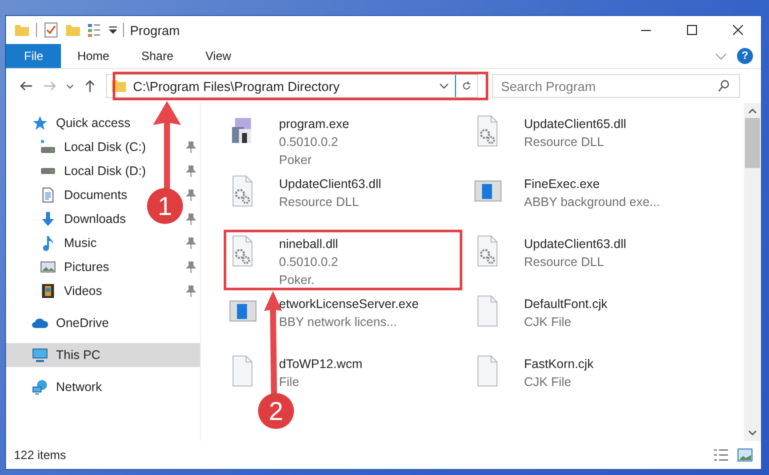  What do you see at coordinates (40, 123) in the screenshot?
I see `star-icon` at bounding box center [40, 123].